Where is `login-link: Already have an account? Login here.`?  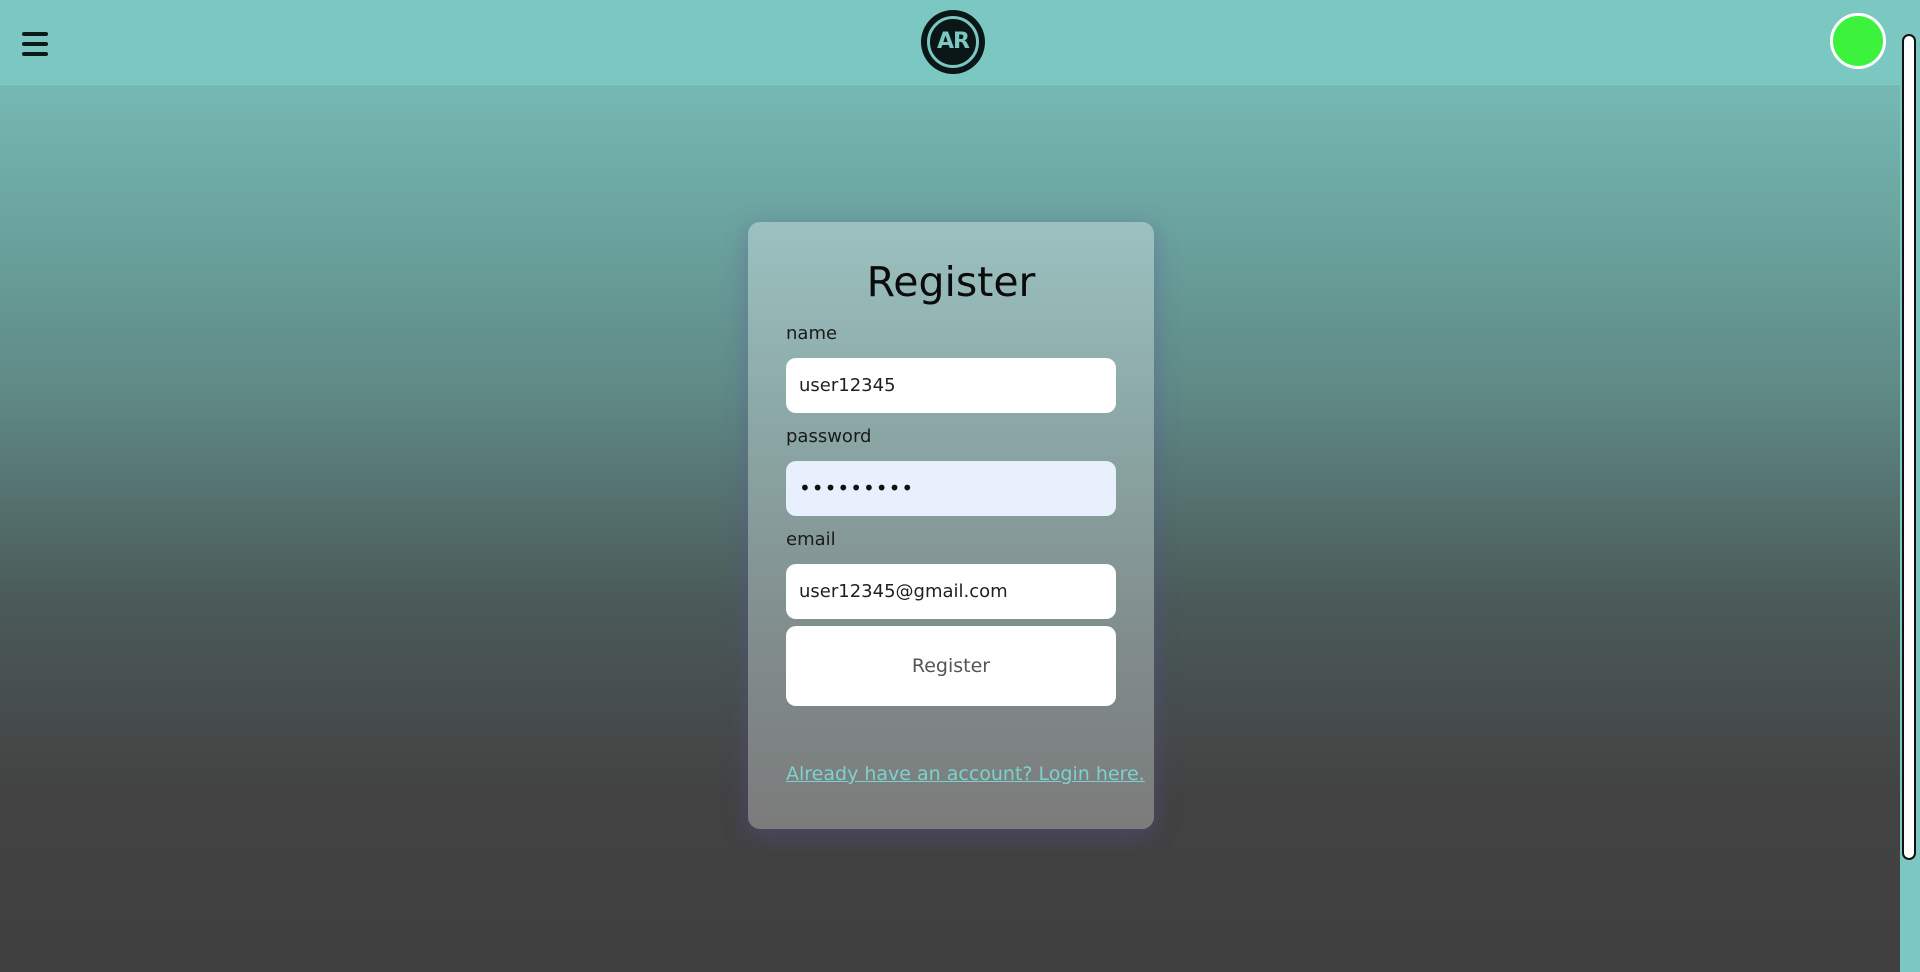 login-link: Already have an account? Login here. is located at coordinates (965, 774).